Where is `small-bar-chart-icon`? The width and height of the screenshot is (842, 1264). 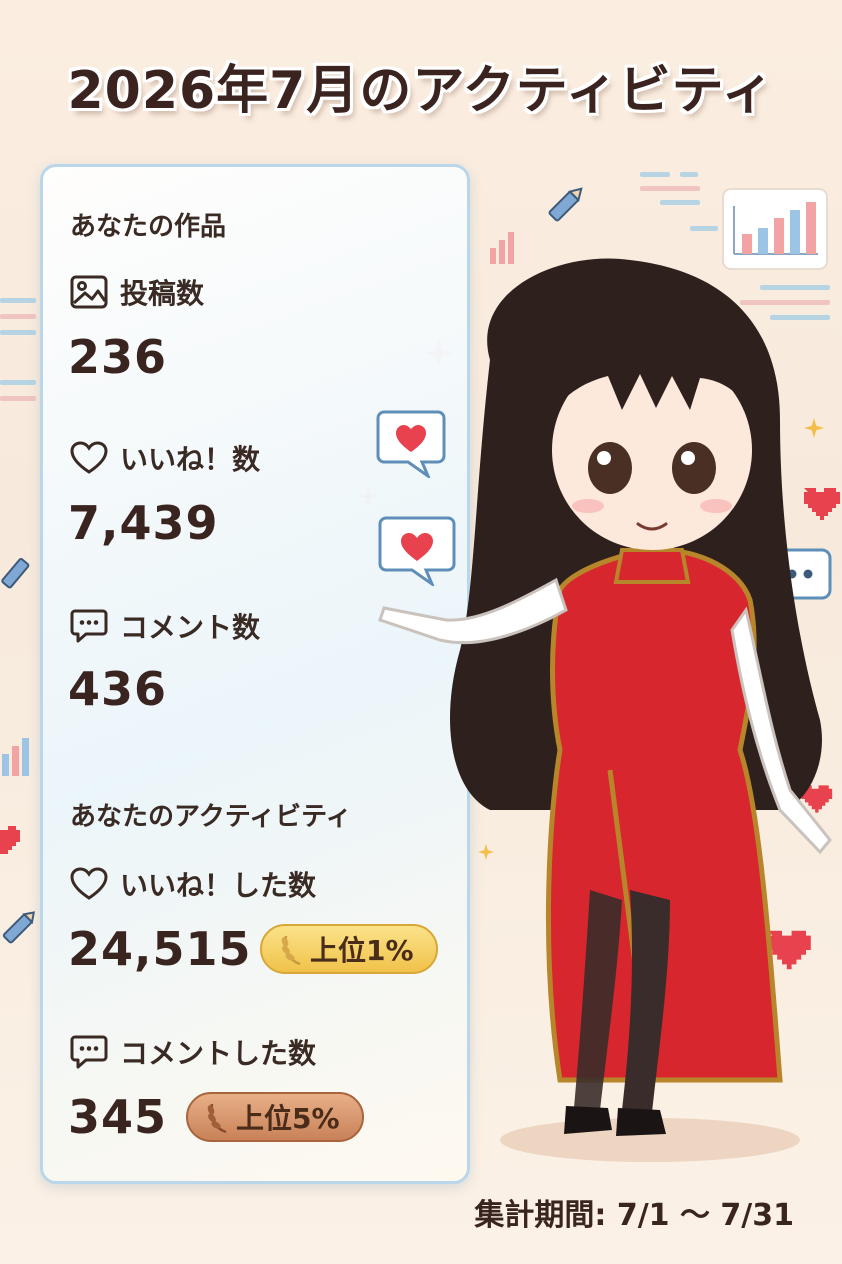 small-bar-chart-icon is located at coordinates (15, 757).